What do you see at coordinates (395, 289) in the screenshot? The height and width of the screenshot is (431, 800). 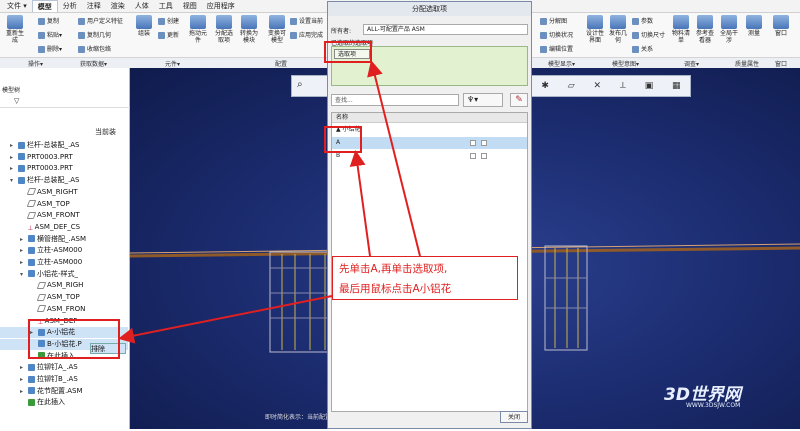 I see `instruction-line2: 最后用鼠标点击A小铝花` at bounding box center [395, 289].